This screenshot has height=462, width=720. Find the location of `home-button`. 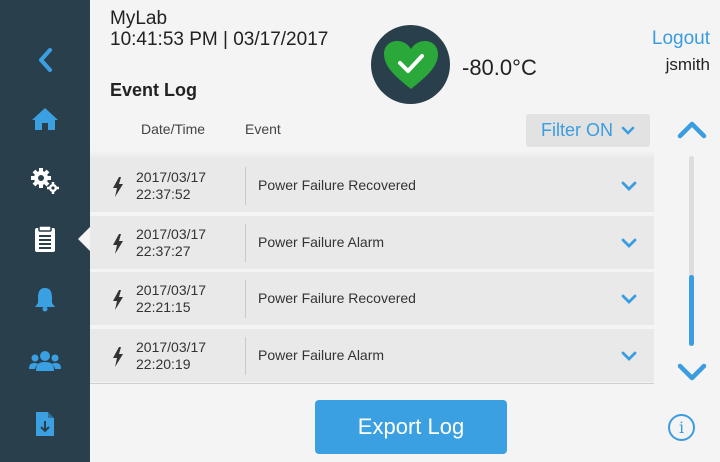

home-button is located at coordinates (45, 119).